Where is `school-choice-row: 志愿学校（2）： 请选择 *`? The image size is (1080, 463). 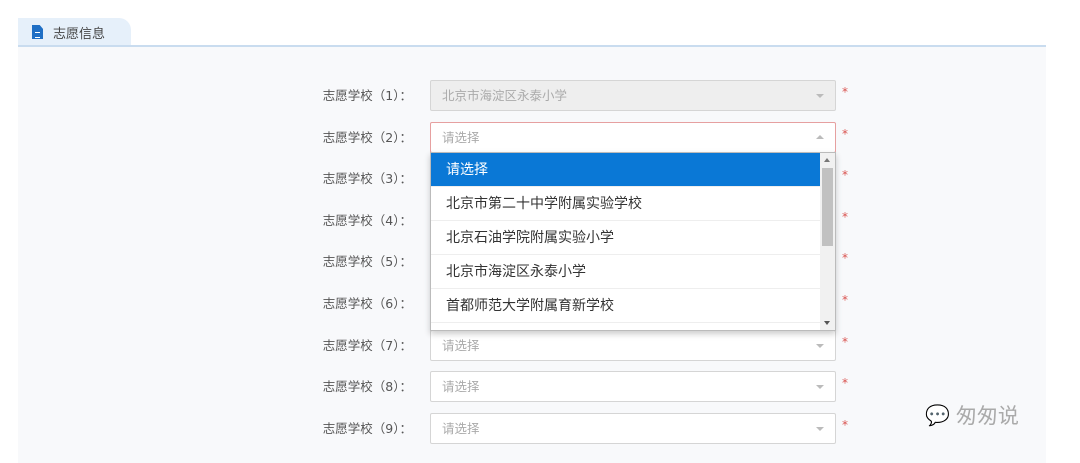
school-choice-row: 志愿学校（2）： 请选择 * is located at coordinates (540, 137).